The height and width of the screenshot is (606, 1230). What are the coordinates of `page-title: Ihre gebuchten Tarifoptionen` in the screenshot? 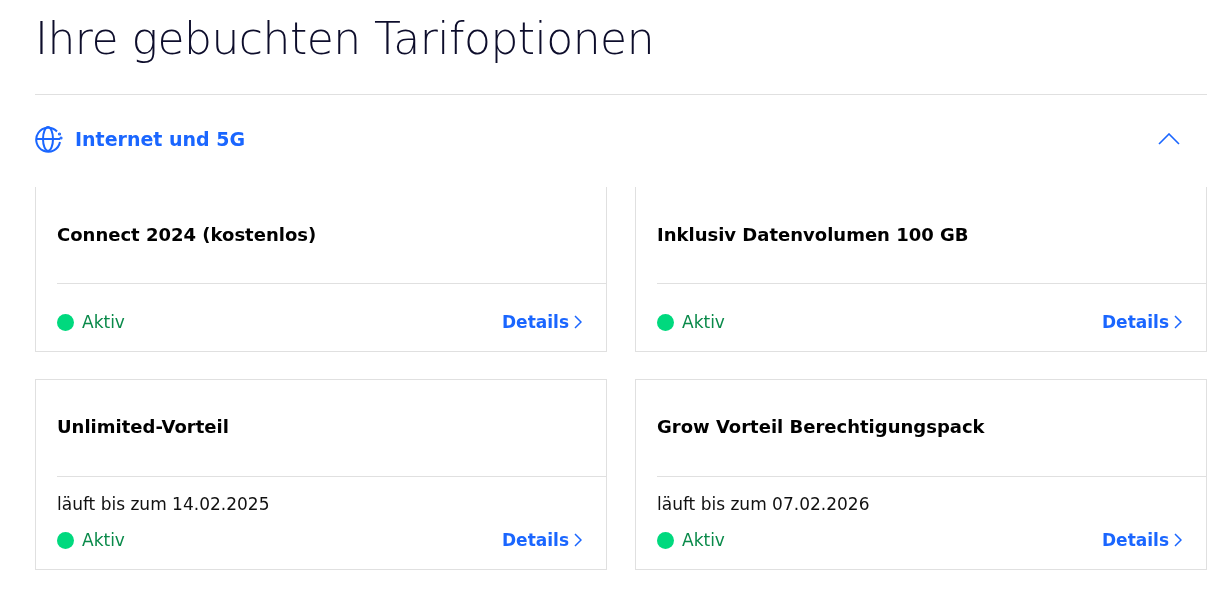 It's located at (345, 39).